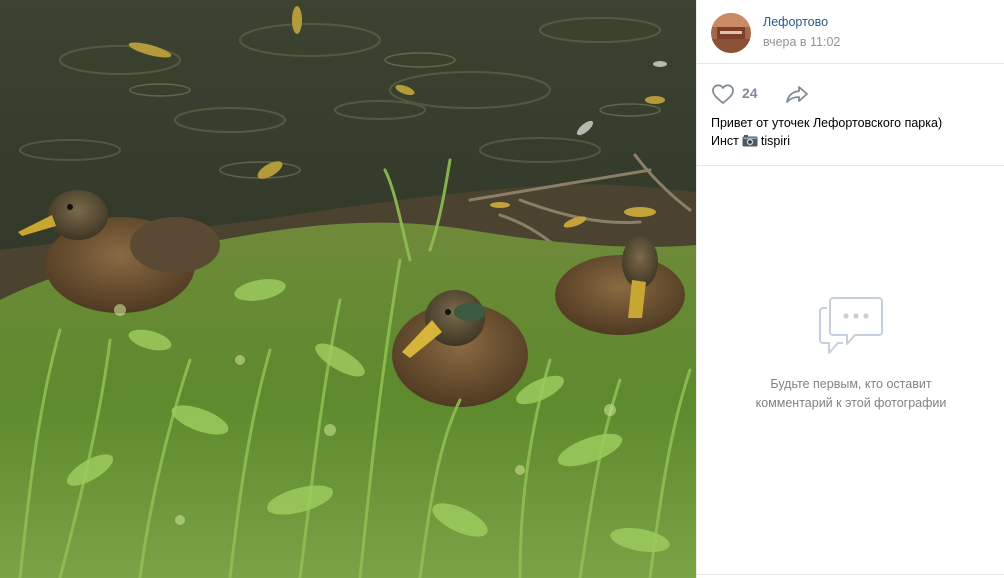  What do you see at coordinates (850, 574) in the screenshot?
I see `panel-bottom-border` at bounding box center [850, 574].